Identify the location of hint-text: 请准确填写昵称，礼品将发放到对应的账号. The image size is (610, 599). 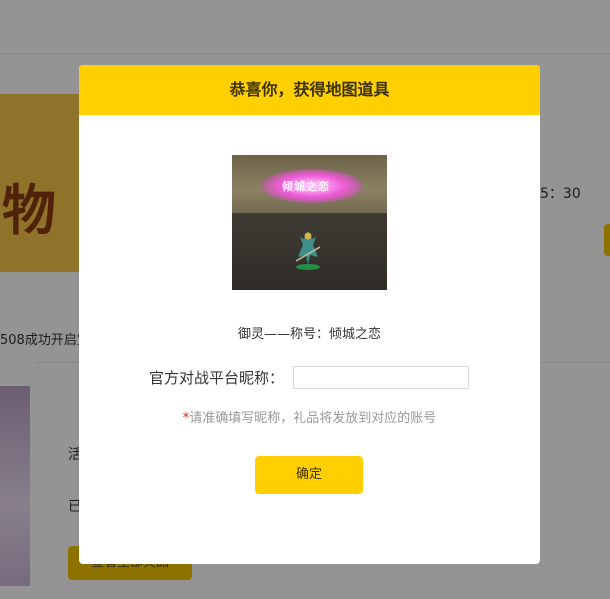
(313, 418).